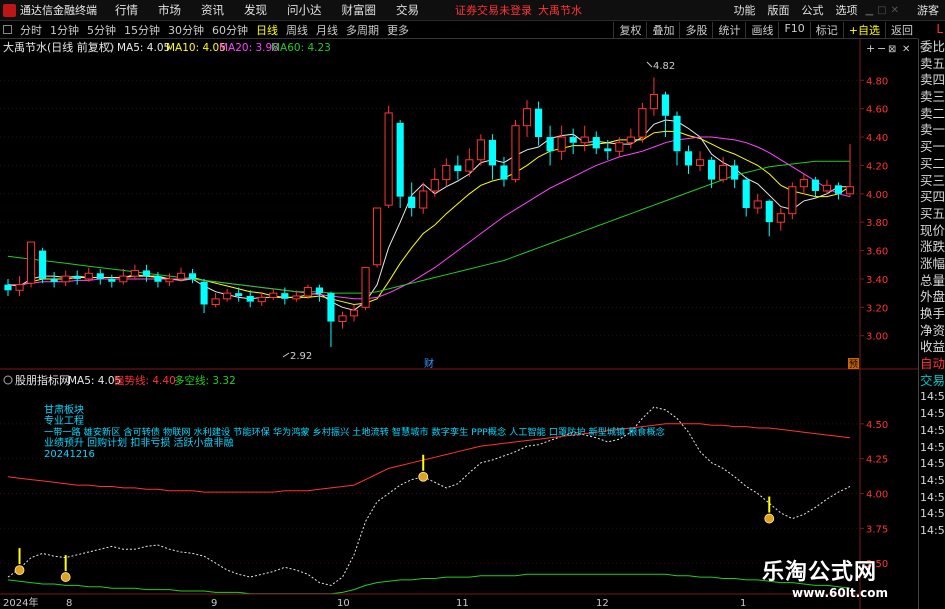  I want to click on menu-formula: 公式, so click(812, 10).